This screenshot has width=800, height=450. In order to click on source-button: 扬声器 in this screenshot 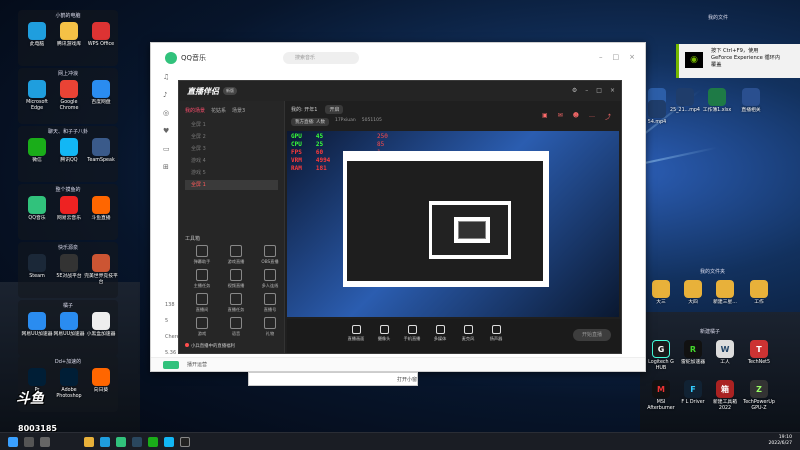, I will do `click(496, 333)`.